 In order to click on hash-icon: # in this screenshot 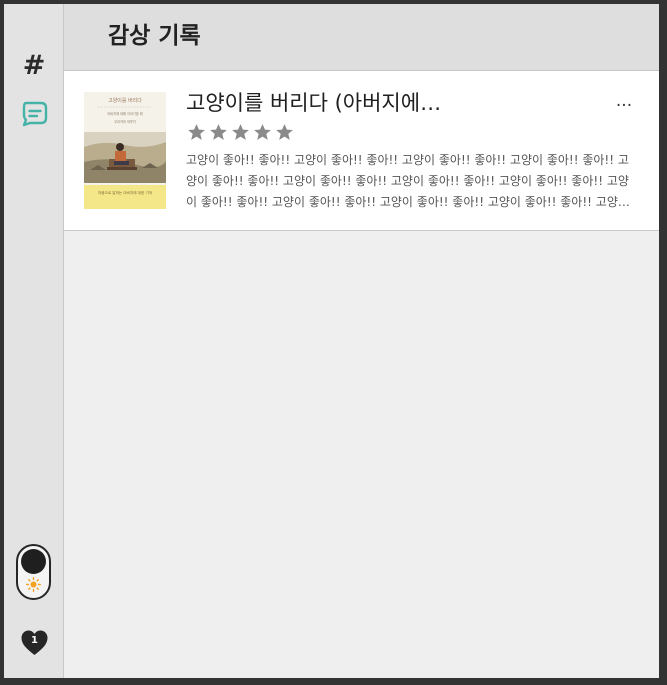, I will do `click(34, 65)`.